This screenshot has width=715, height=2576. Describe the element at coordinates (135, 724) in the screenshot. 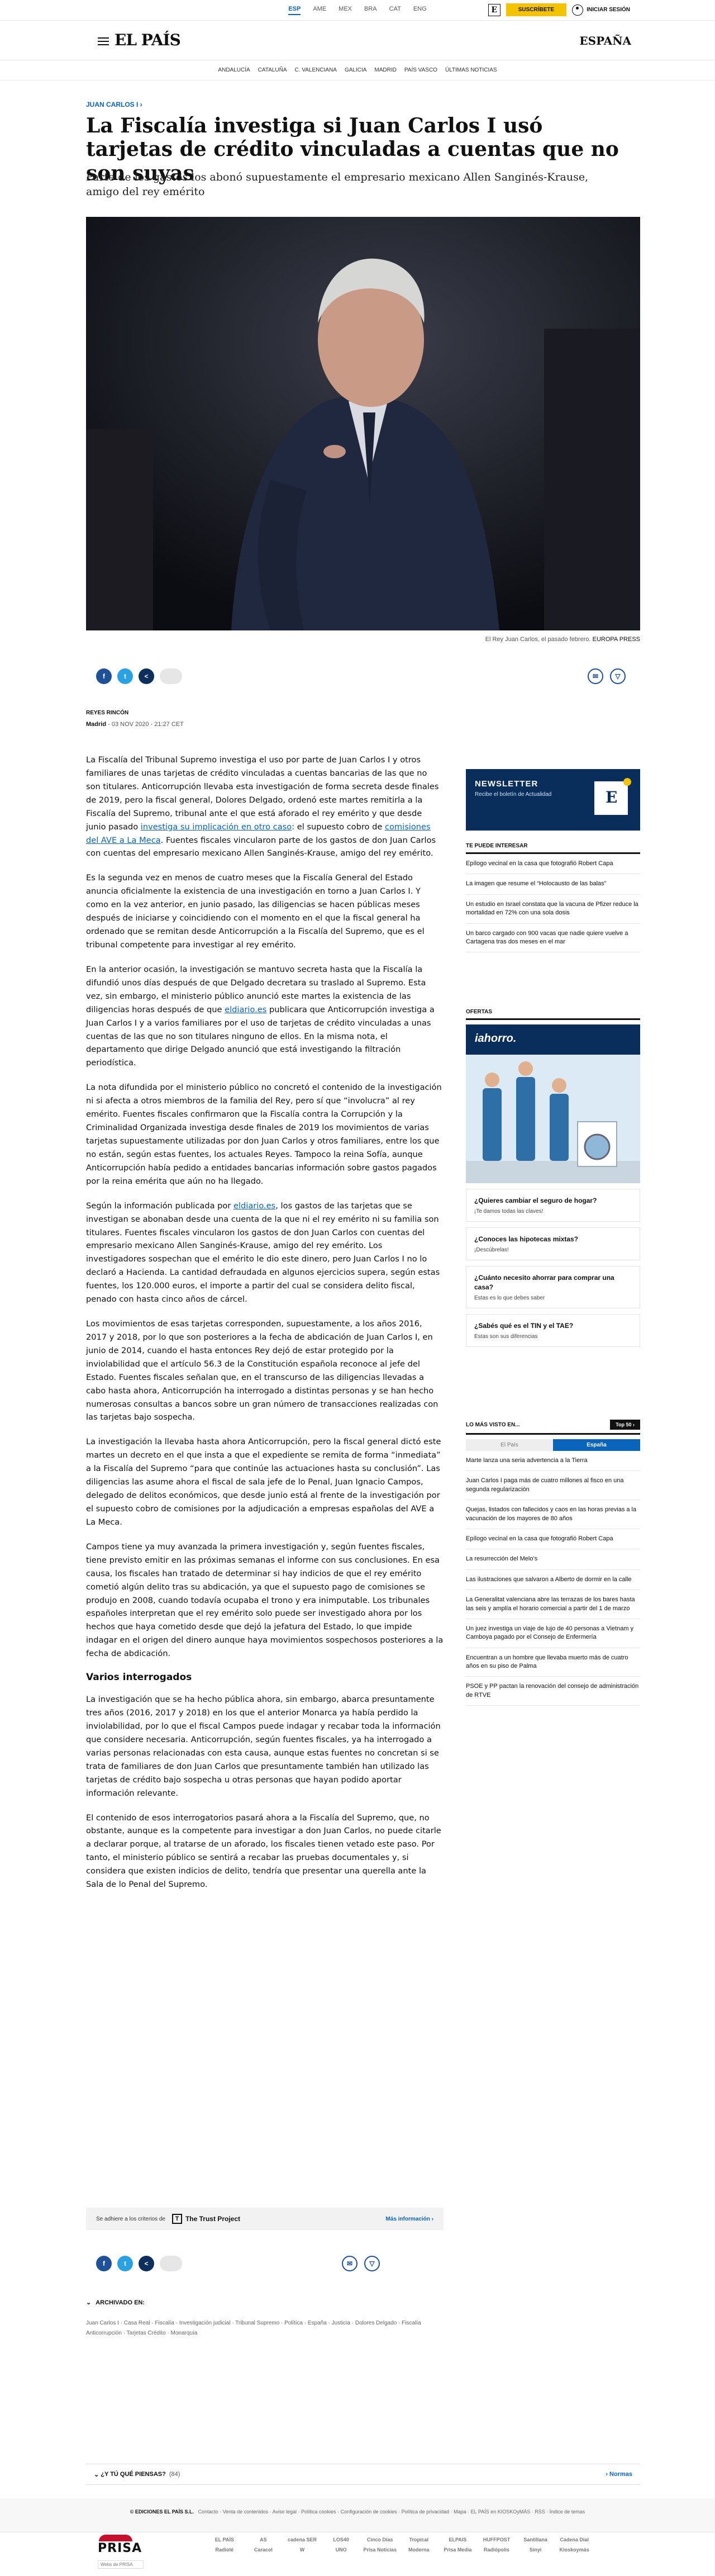

I see `dateline: Madrid - 03 NOV 2020 - 21:27 CET` at that location.